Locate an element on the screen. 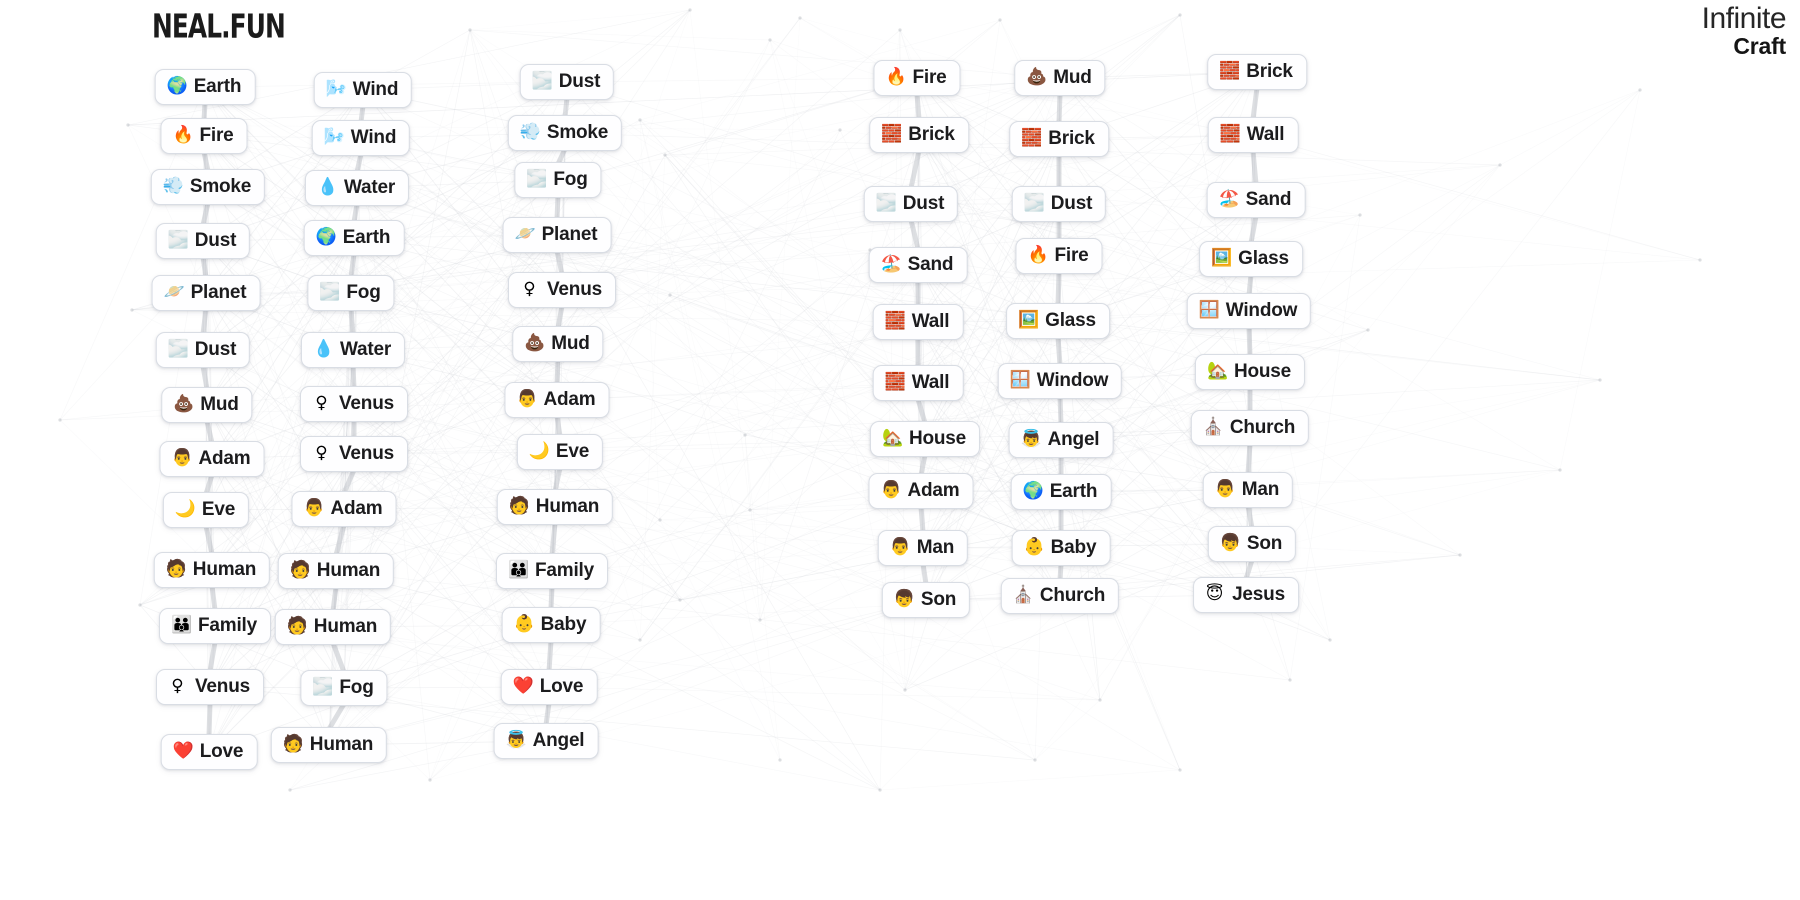  baby-icon: 👶 is located at coordinates (524, 624).